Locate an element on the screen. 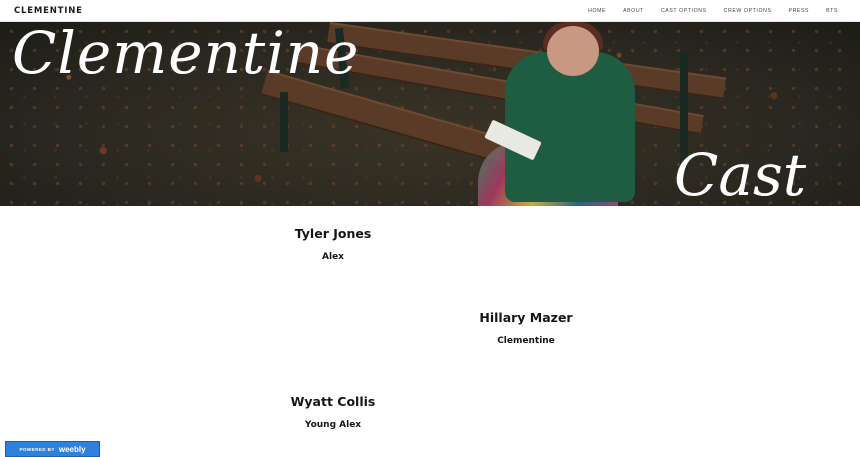 Image resolution: width=860 pixels, height=457 pixels. banner-subtitle: Cast is located at coordinates (740, 173).